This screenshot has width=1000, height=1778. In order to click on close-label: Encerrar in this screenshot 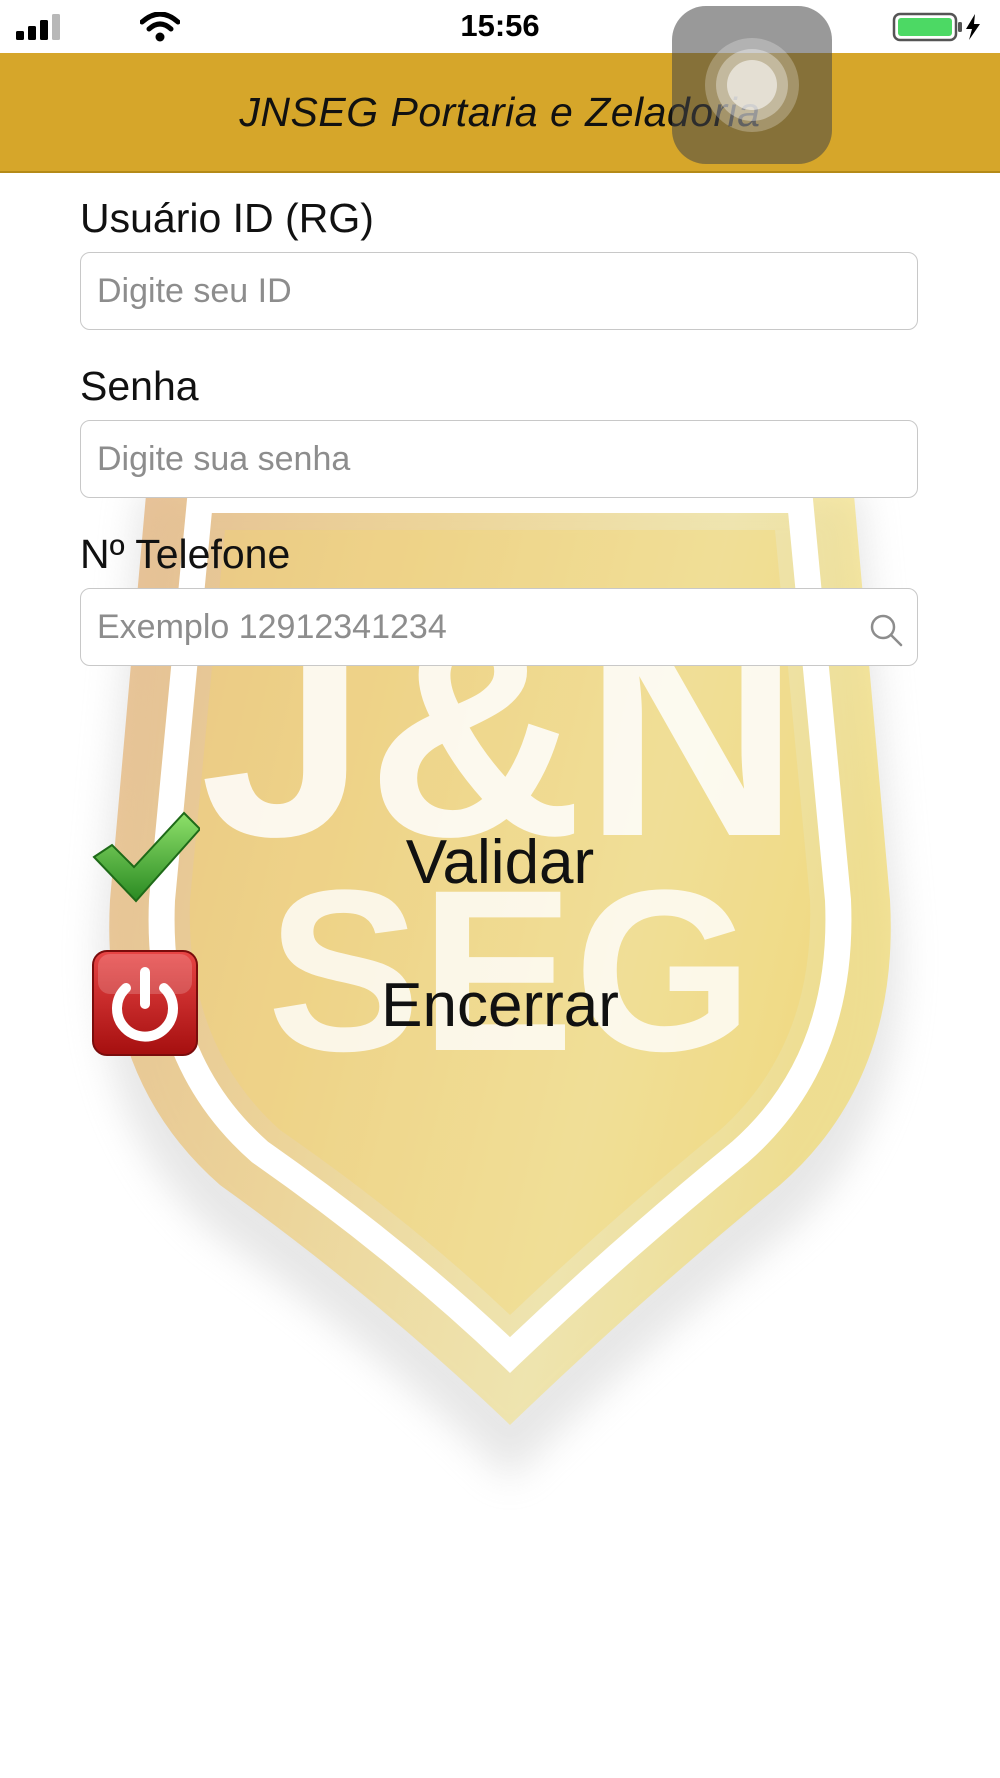, I will do `click(500, 1005)`.